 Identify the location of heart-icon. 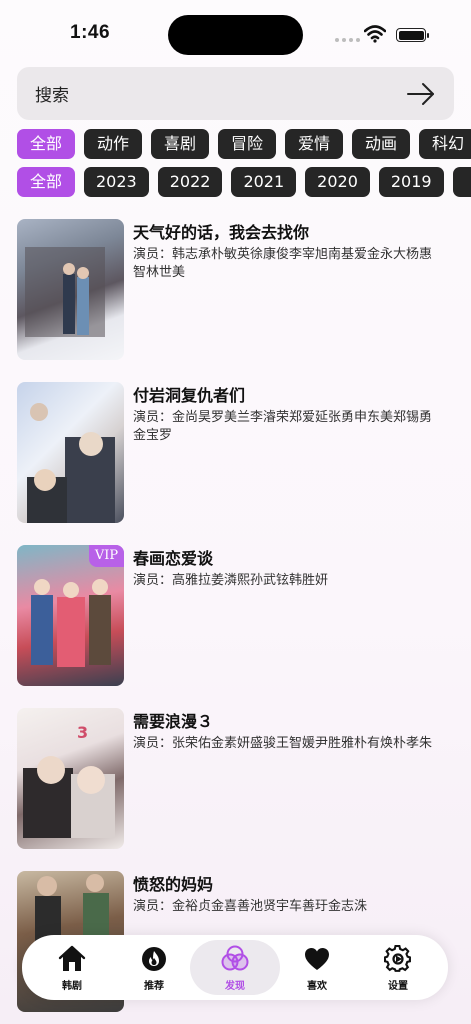
(317, 959).